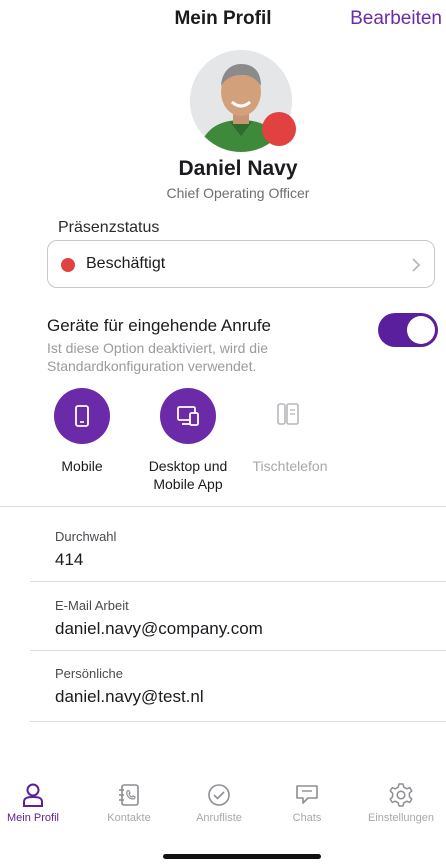  I want to click on tab-label: Einstellungen, so click(401, 818).